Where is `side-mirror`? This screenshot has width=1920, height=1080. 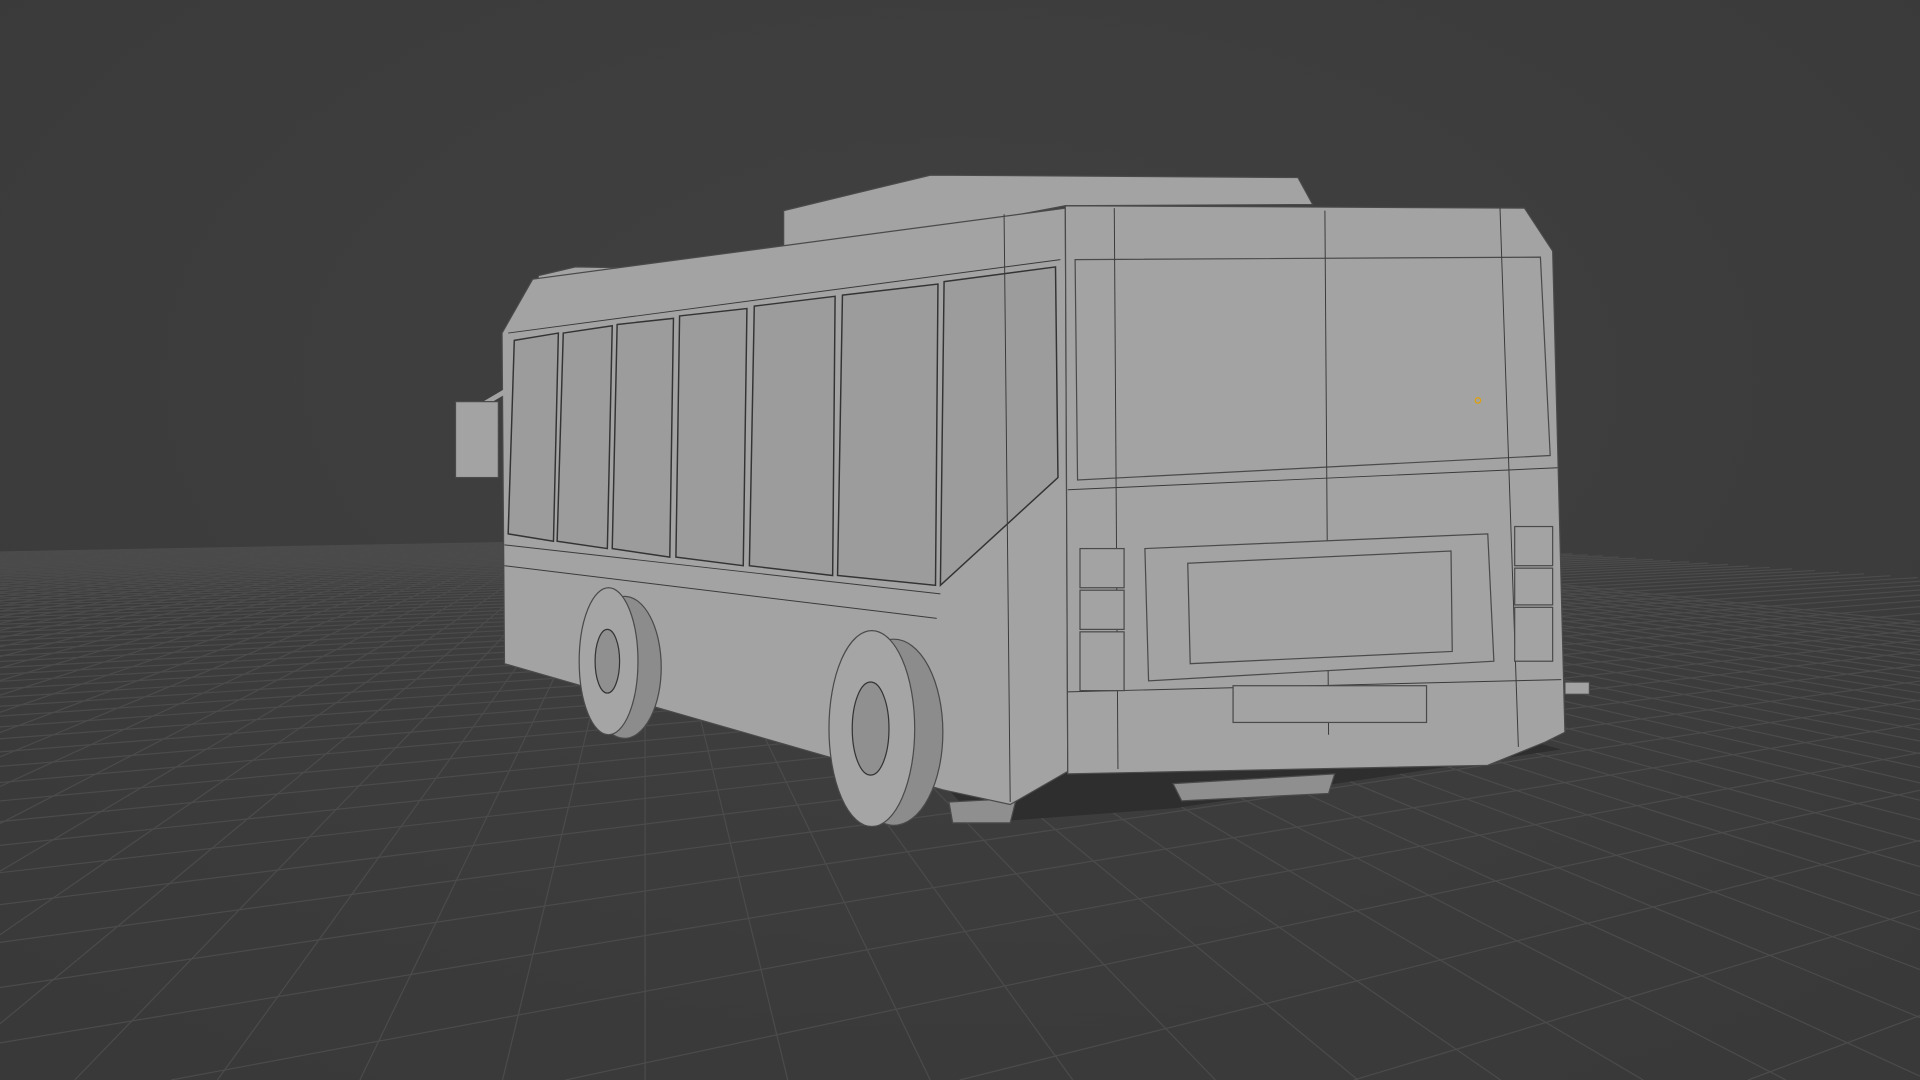
side-mirror is located at coordinates (476, 440).